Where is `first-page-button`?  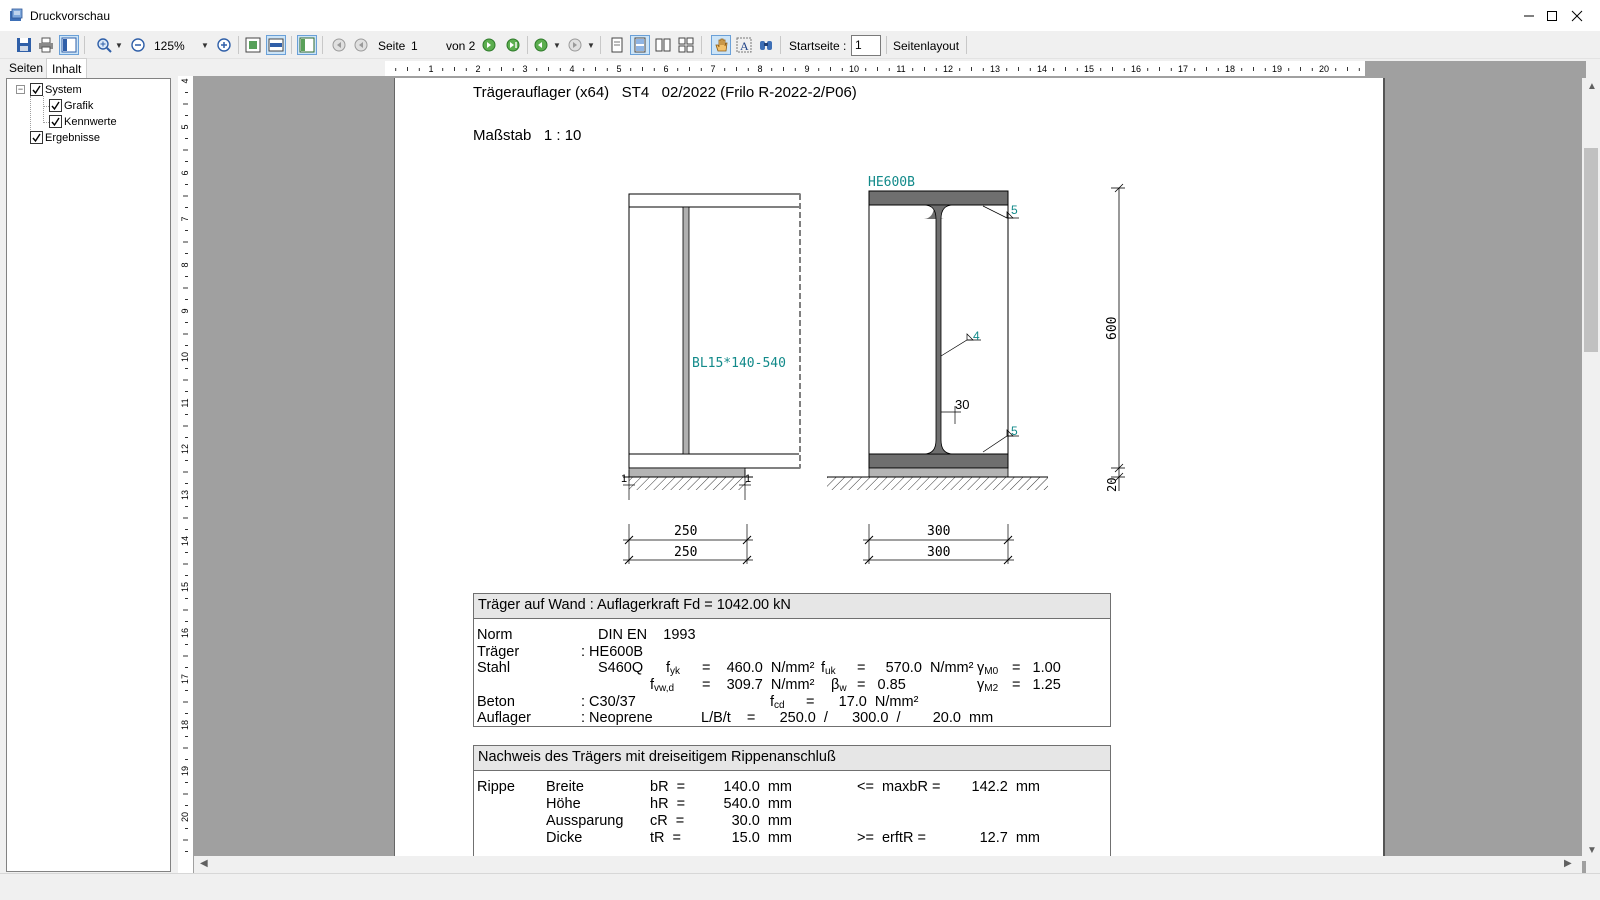 first-page-button is located at coordinates (339, 45).